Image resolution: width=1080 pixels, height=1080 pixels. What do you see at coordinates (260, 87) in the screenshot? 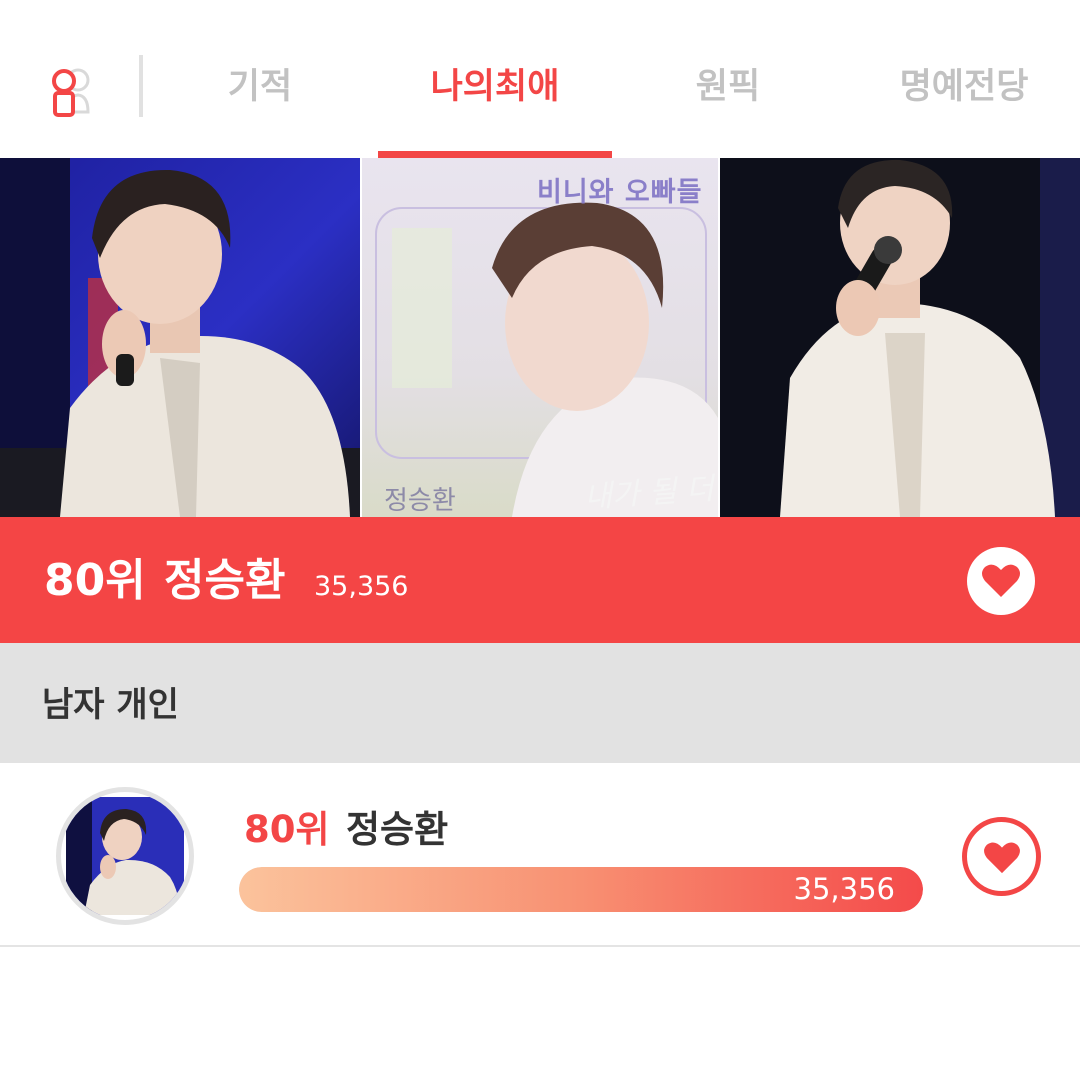
I see `tab-miracle: 기적` at bounding box center [260, 87].